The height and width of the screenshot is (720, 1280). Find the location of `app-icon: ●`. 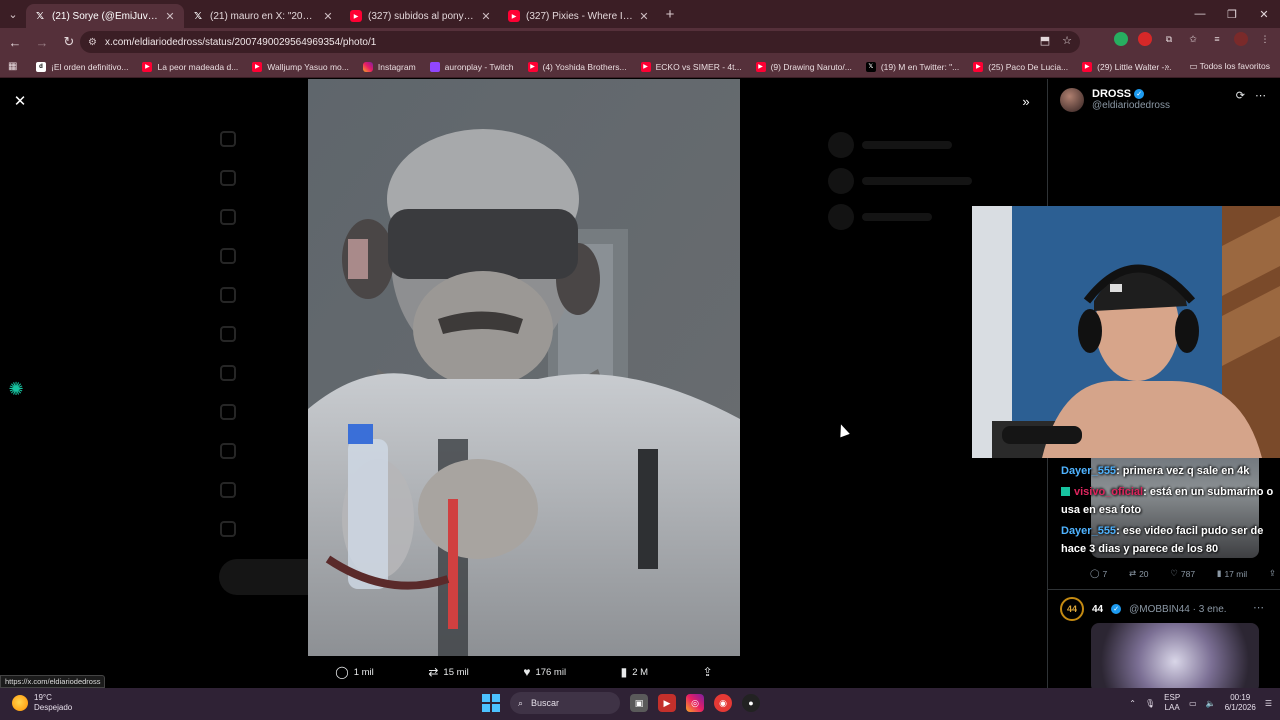

app-icon: ● is located at coordinates (751, 703).